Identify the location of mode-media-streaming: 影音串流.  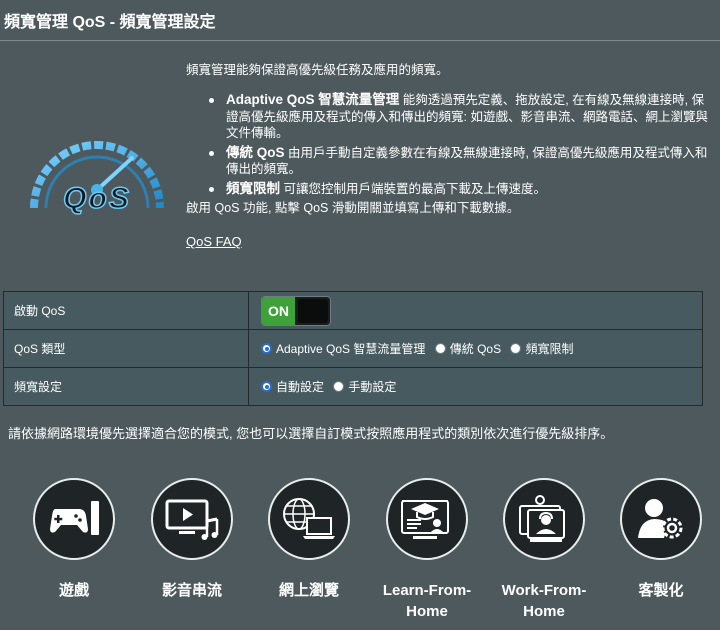
(192, 539).